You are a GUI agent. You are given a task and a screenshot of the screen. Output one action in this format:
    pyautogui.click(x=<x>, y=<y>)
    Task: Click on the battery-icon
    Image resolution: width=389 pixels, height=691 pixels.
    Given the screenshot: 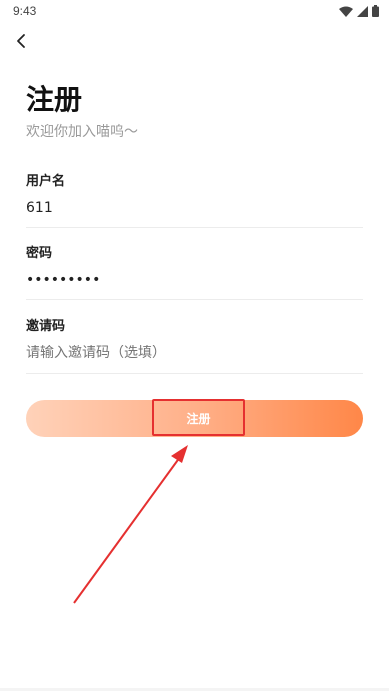 What is the action you would take?
    pyautogui.click(x=375, y=11)
    